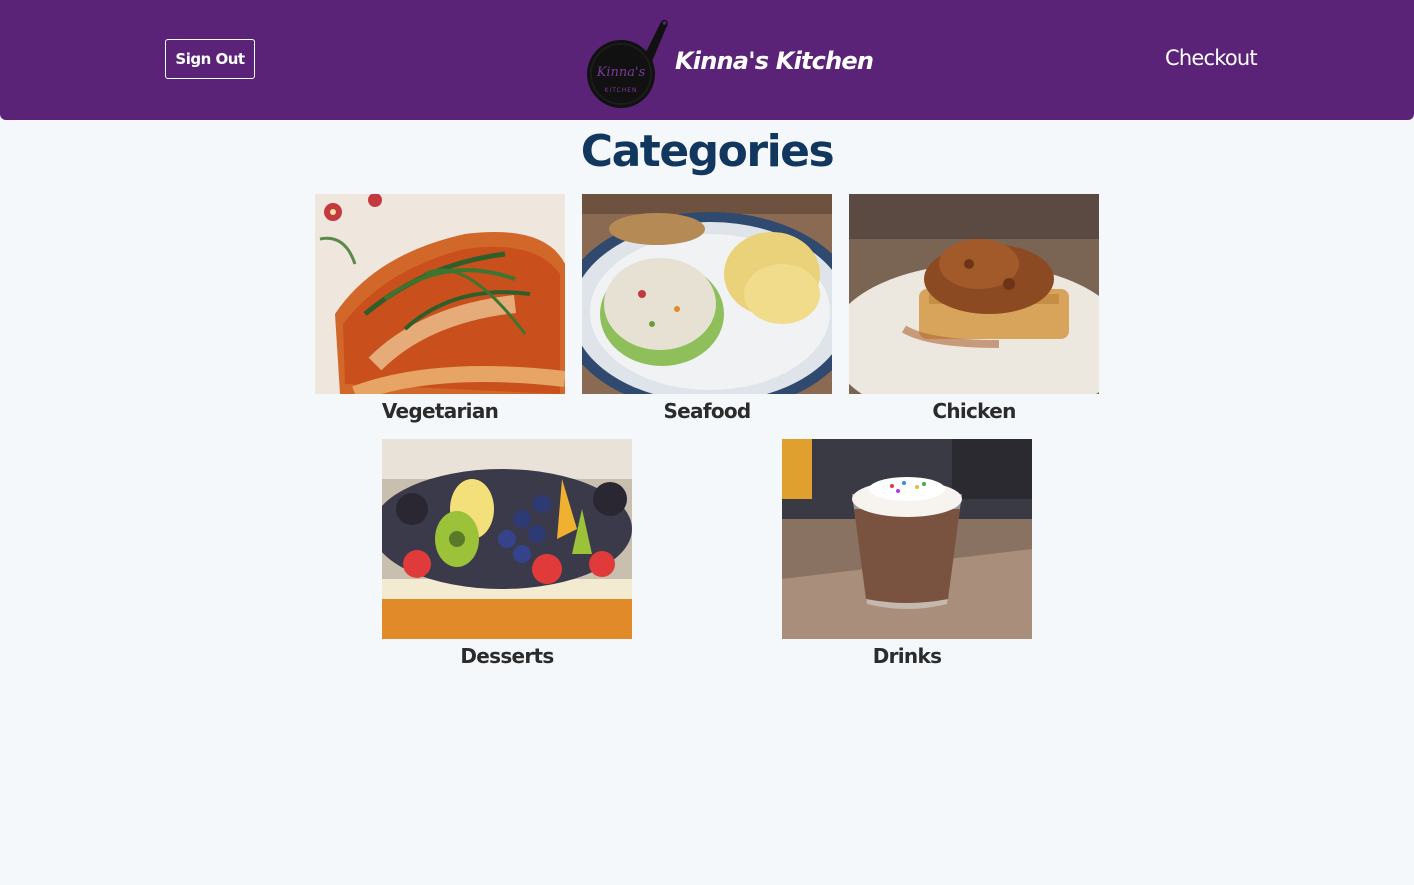 The width and height of the screenshot is (1414, 885). Describe the element at coordinates (707, 294) in the screenshot. I see `seafood-image` at that location.